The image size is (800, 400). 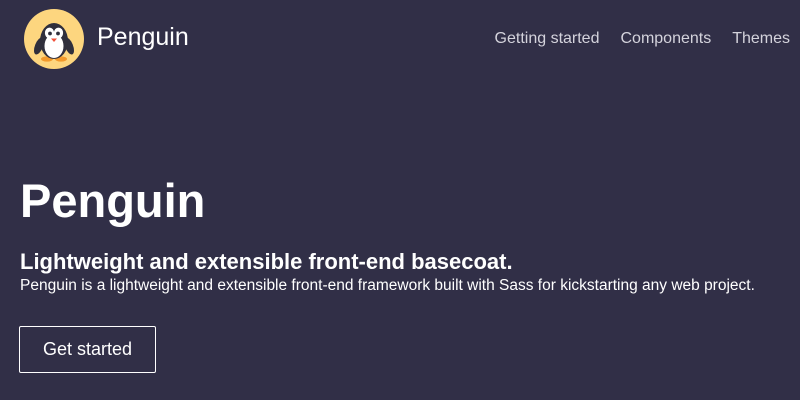 What do you see at coordinates (761, 39) in the screenshot?
I see `nav-link-themes: Themes` at bounding box center [761, 39].